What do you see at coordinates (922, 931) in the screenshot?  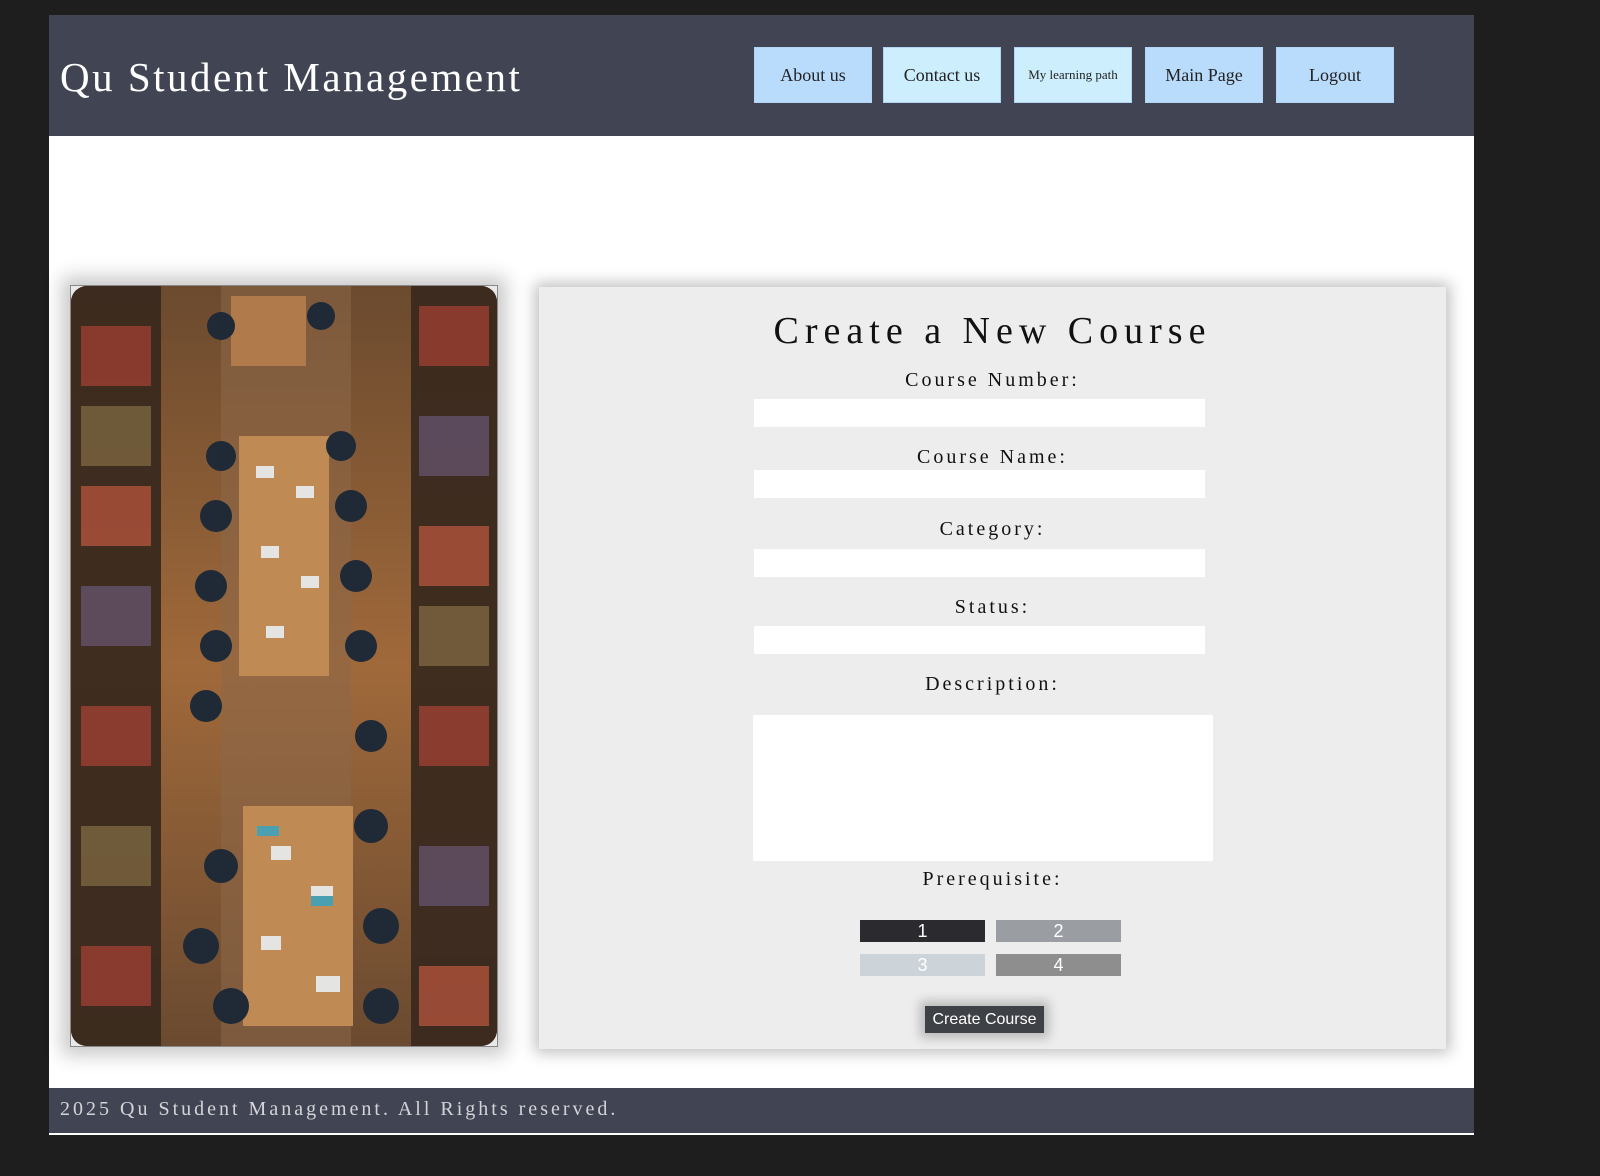 I see `prerequisite-option-1: 1` at bounding box center [922, 931].